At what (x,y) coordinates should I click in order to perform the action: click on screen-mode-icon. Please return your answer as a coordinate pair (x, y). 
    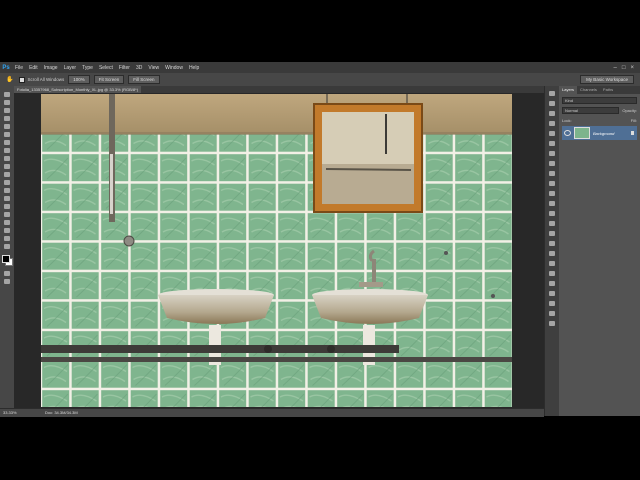
    Looking at the image, I should click on (7, 281).